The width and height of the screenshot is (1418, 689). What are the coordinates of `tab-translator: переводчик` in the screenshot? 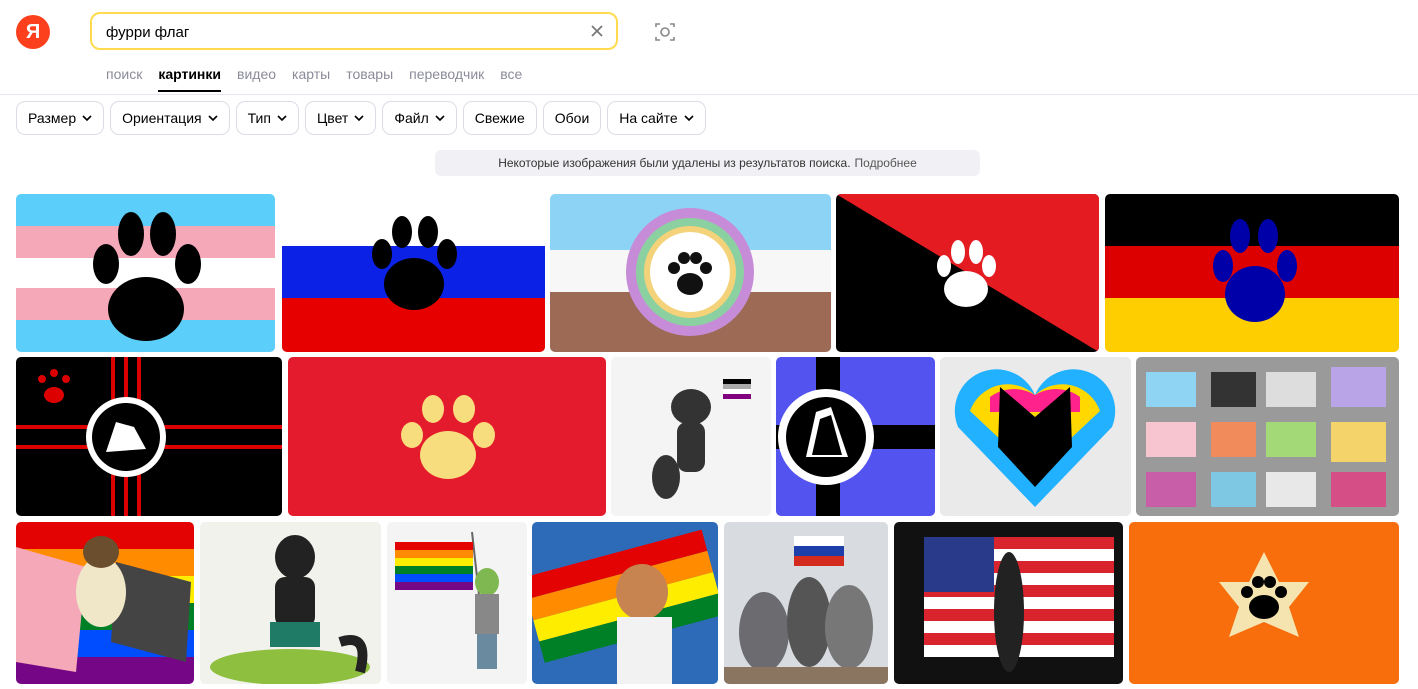 It's located at (446, 74).